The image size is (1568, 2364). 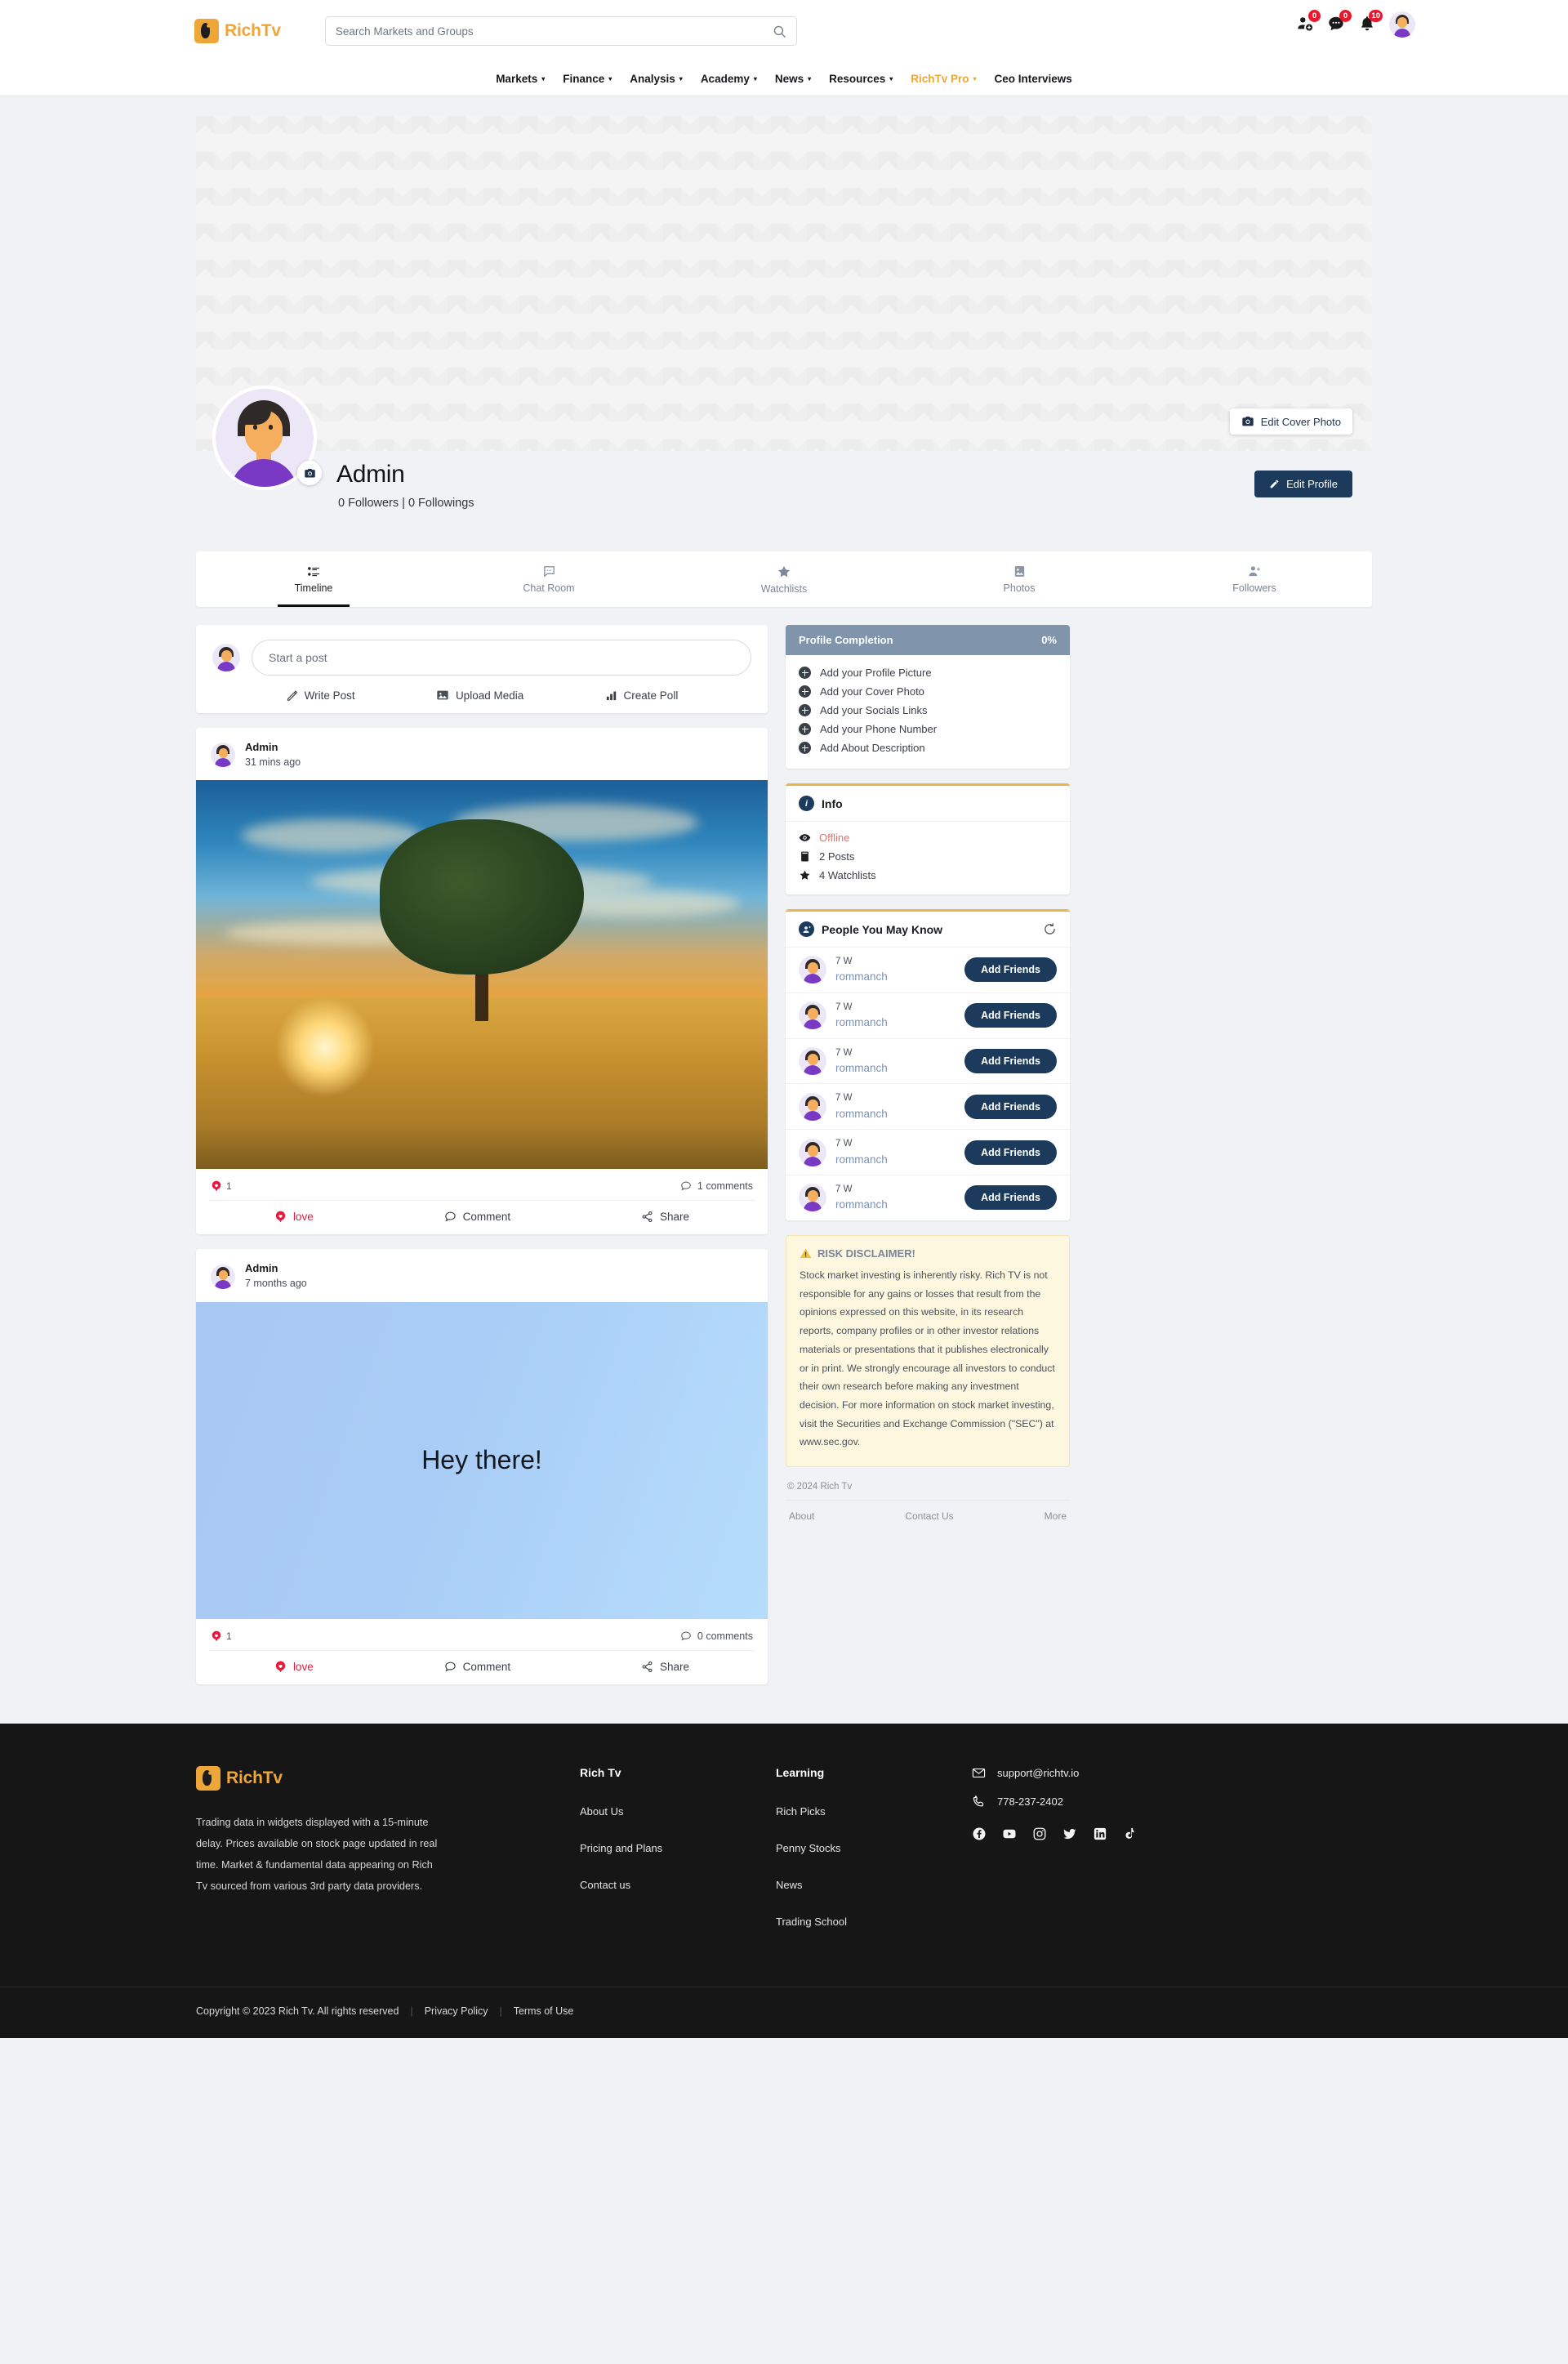 I want to click on tab-chat-room: Chat Room, so click(x=548, y=579).